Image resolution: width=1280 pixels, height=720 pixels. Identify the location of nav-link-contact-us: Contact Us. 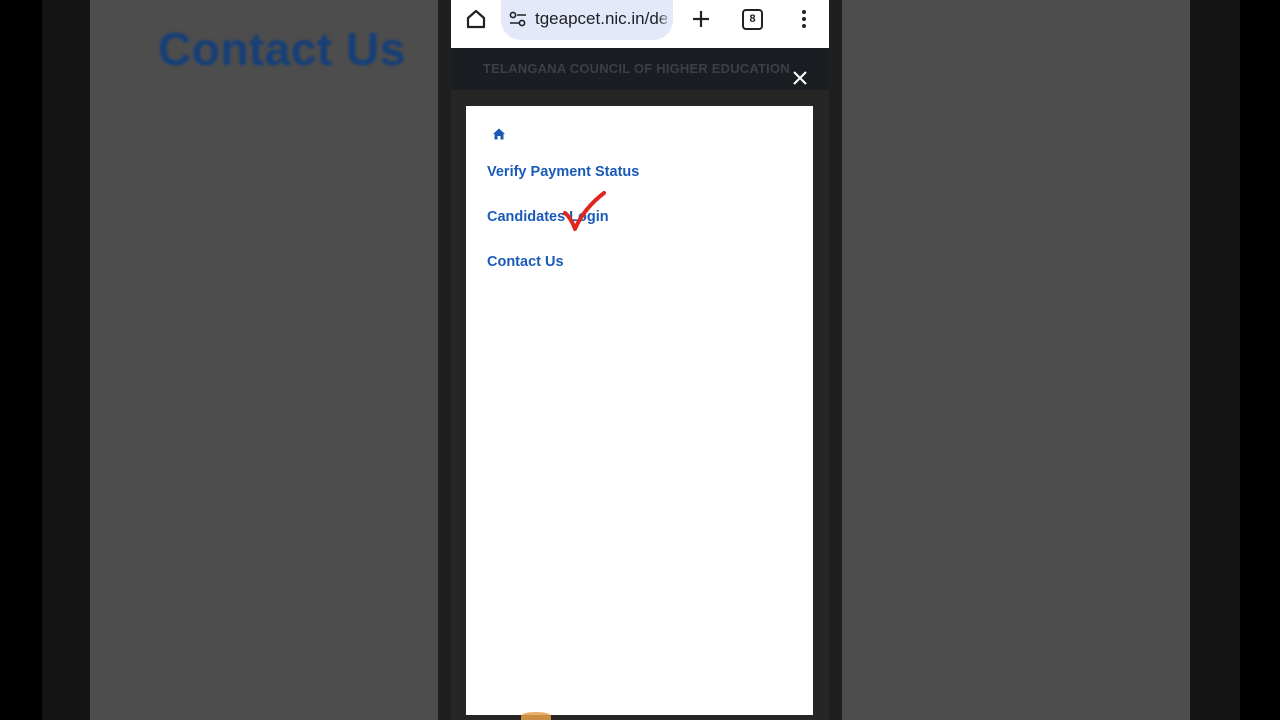
(525, 262).